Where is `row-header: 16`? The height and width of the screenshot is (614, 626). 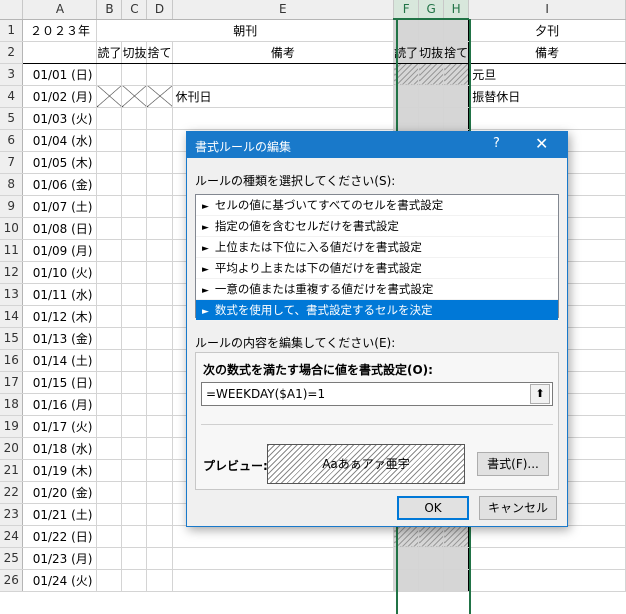
row-header: 16 is located at coordinates (12, 360).